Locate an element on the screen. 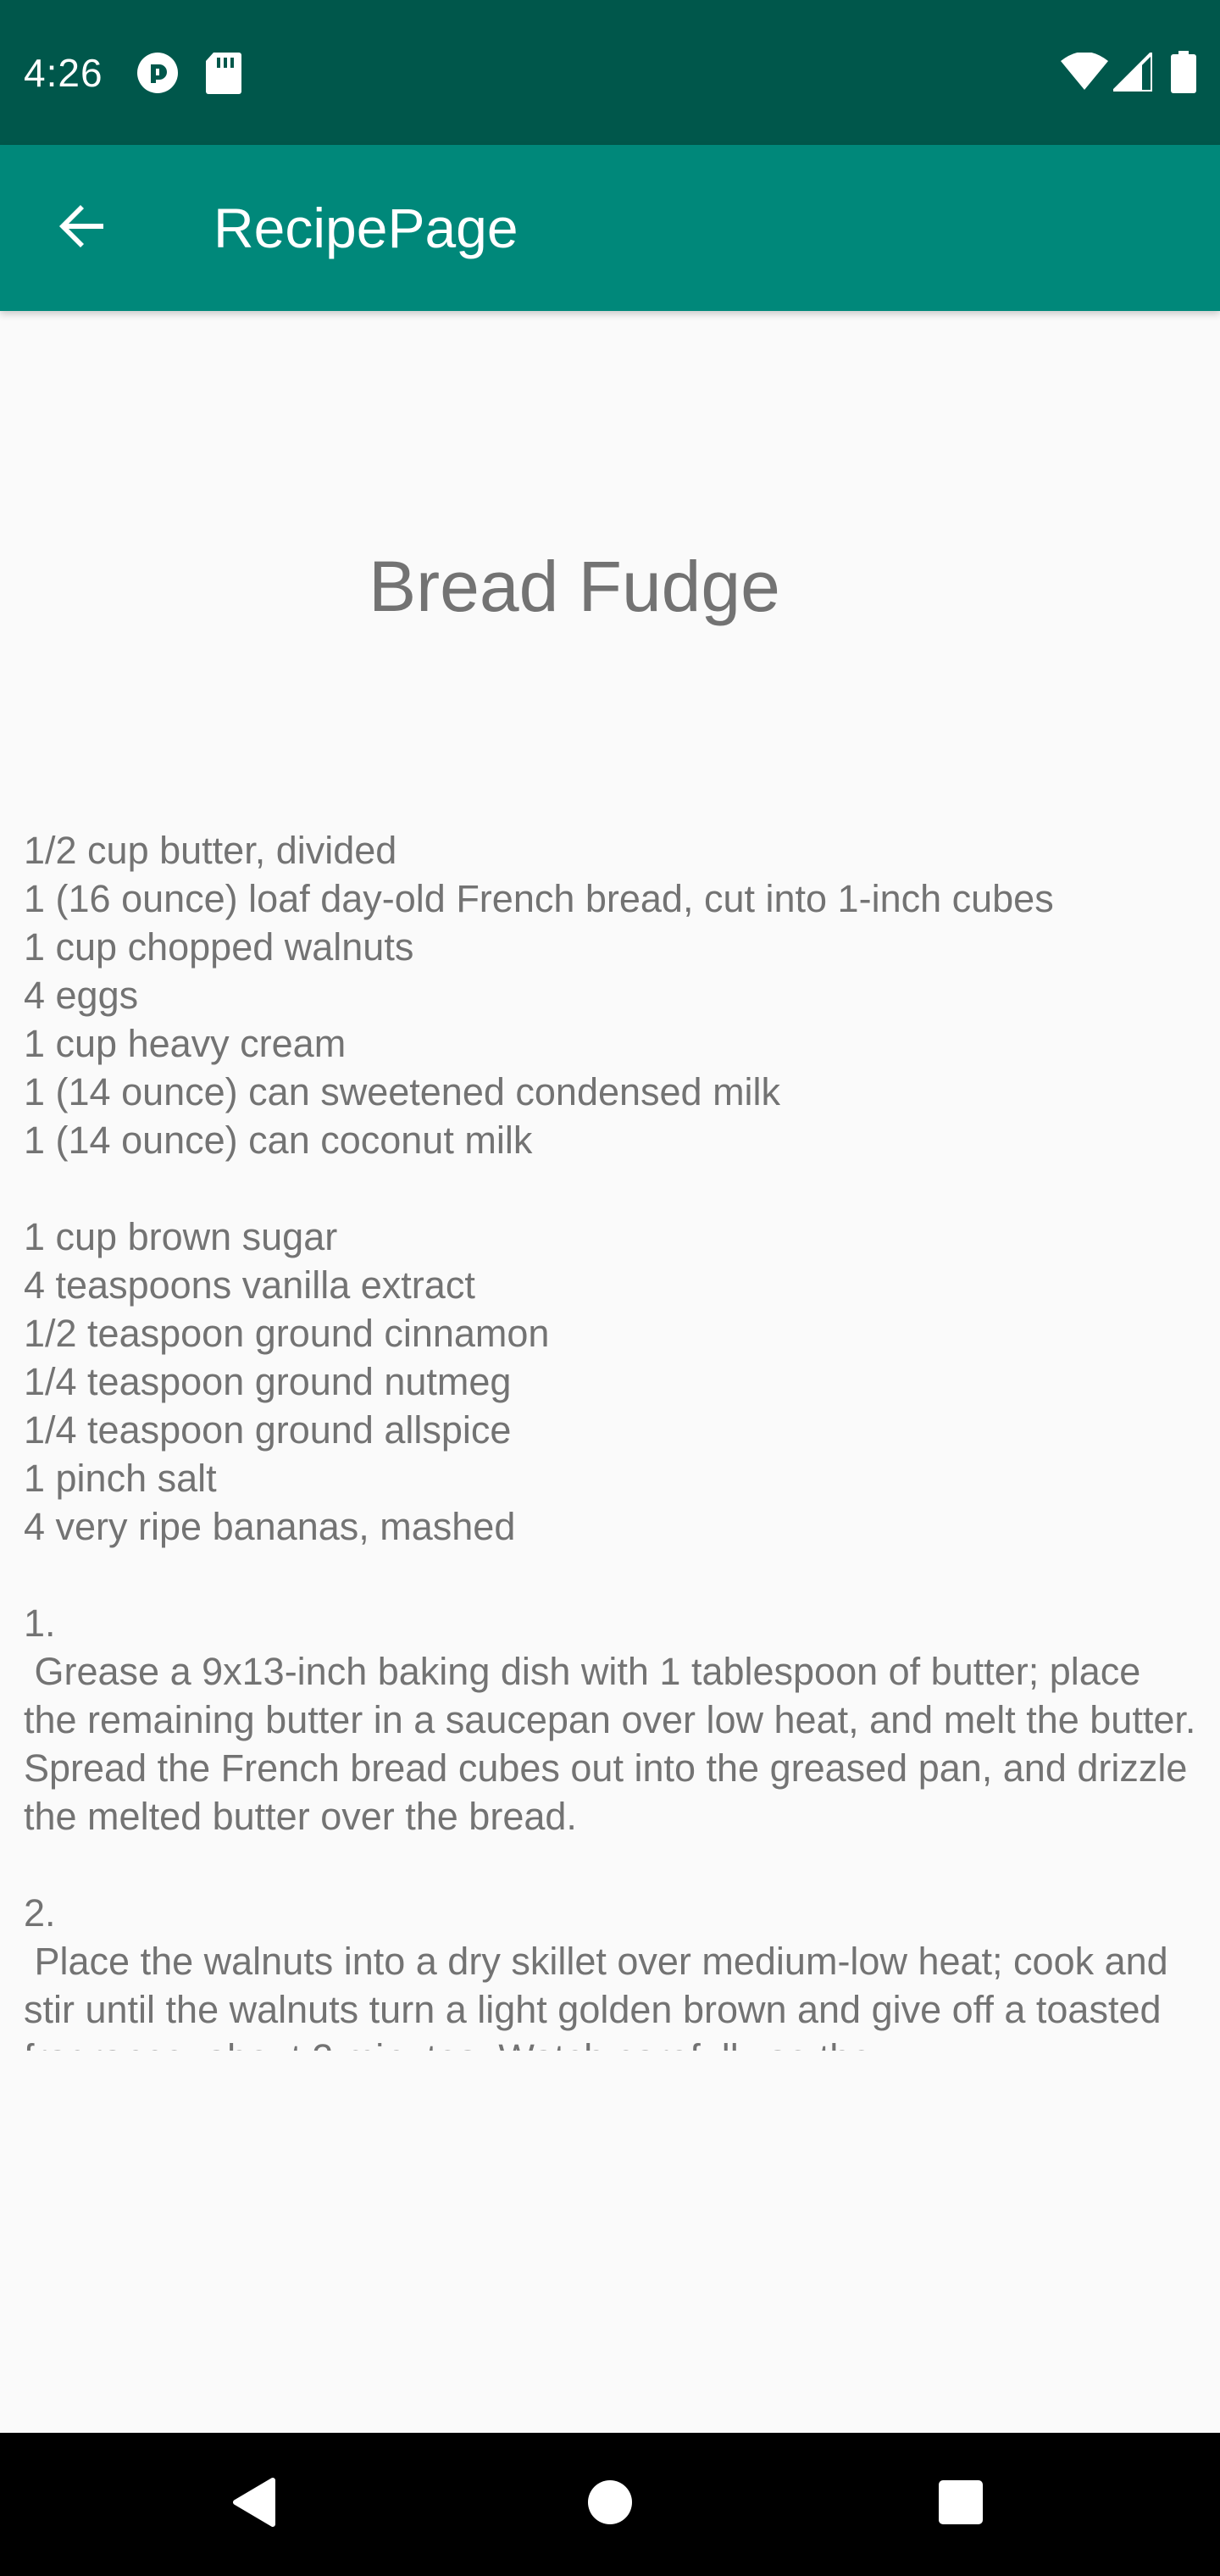 This screenshot has height=2576, width=1220. ingredient-line: 4 very ripe bananas, mashed is located at coordinates (270, 1526).